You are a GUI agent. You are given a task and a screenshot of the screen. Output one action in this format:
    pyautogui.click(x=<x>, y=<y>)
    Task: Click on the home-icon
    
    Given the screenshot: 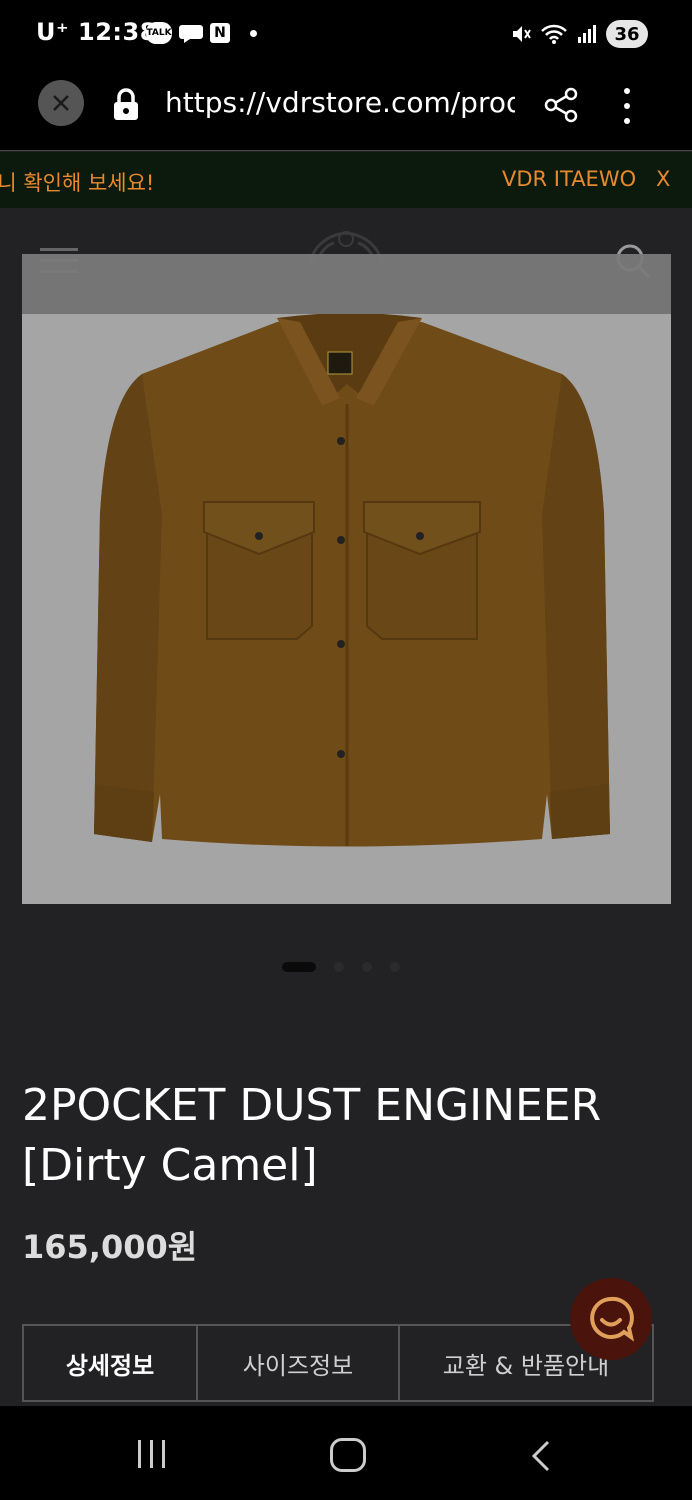 What is the action you would take?
    pyautogui.click(x=348, y=1455)
    